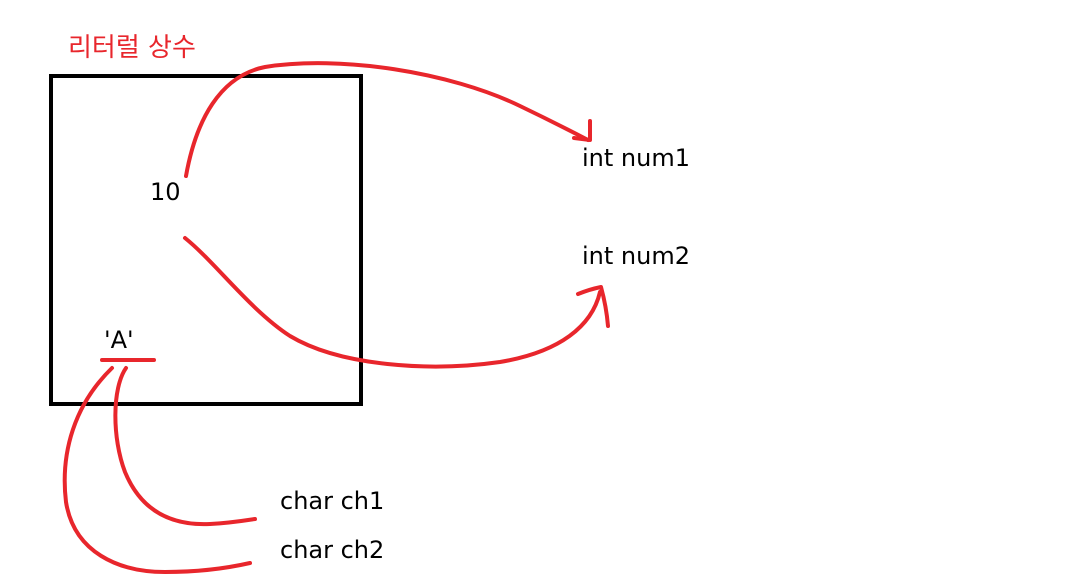 This screenshot has height=588, width=1082. I want to click on variable-num2: int num2, so click(636, 256).